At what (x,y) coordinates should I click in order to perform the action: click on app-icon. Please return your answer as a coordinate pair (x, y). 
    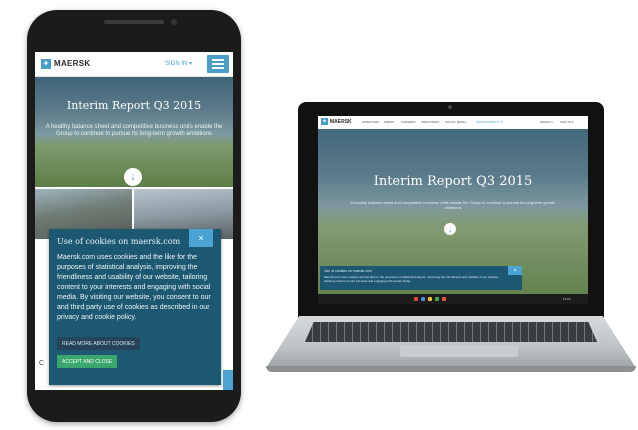
    Looking at the image, I should click on (444, 299).